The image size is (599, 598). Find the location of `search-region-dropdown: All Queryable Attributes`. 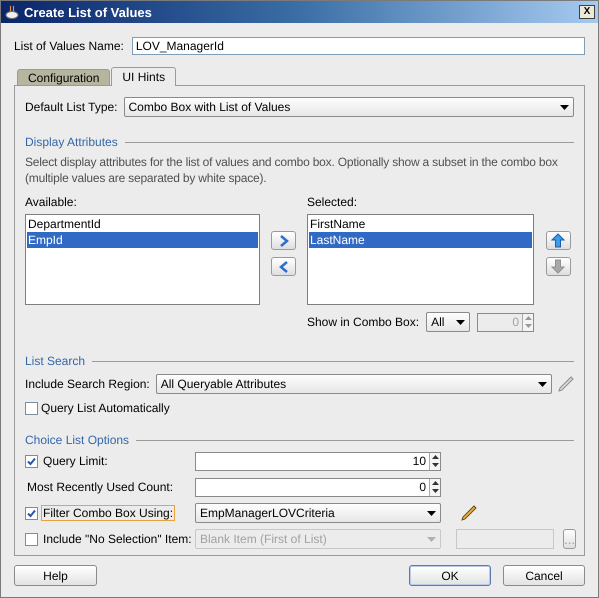

search-region-dropdown: All Queryable Attributes is located at coordinates (354, 384).